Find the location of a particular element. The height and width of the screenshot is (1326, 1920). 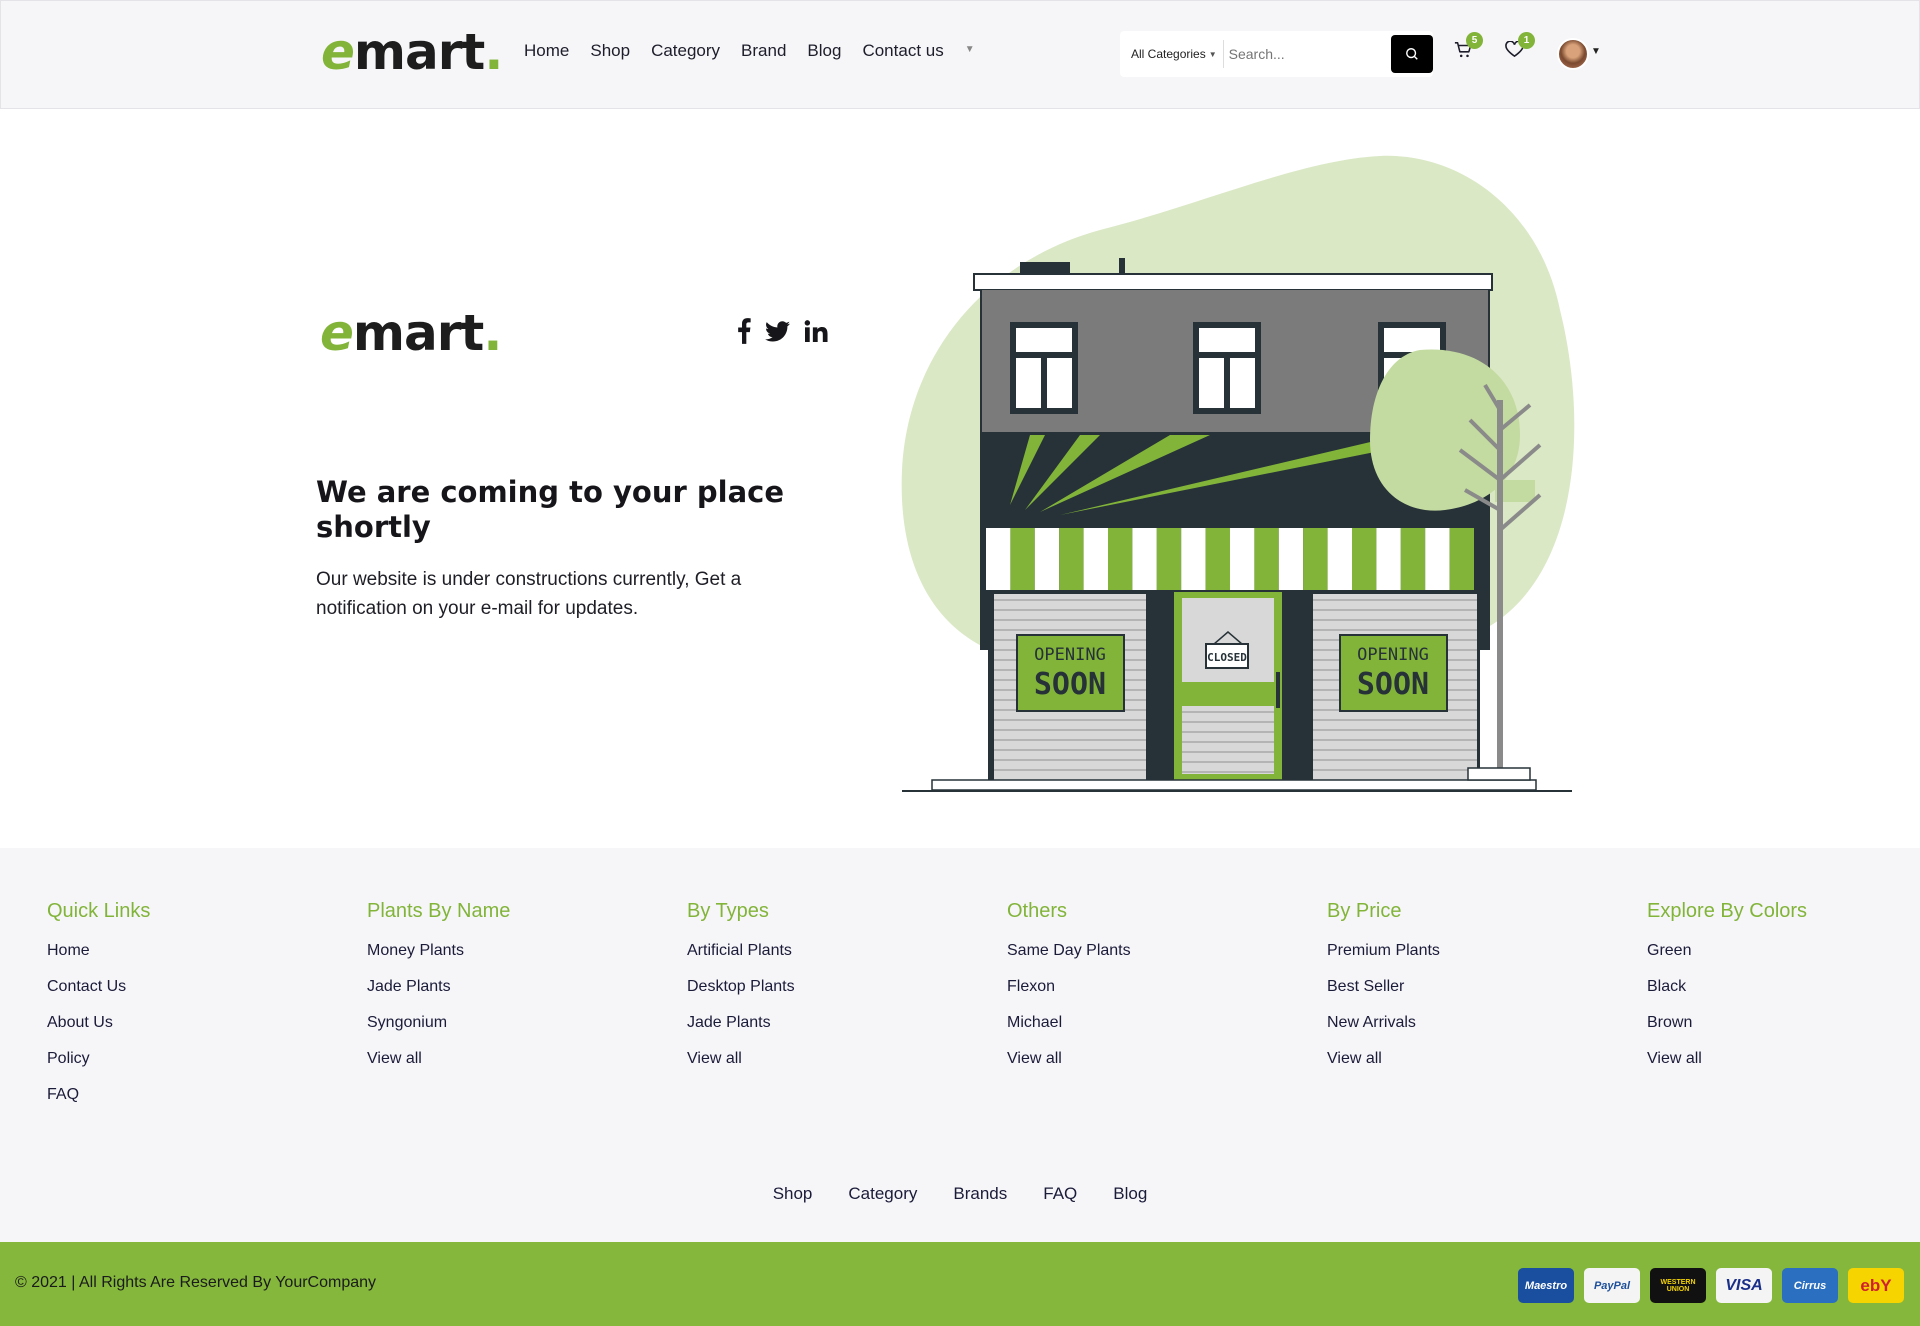

footer-link: Black is located at coordinates (1727, 987).